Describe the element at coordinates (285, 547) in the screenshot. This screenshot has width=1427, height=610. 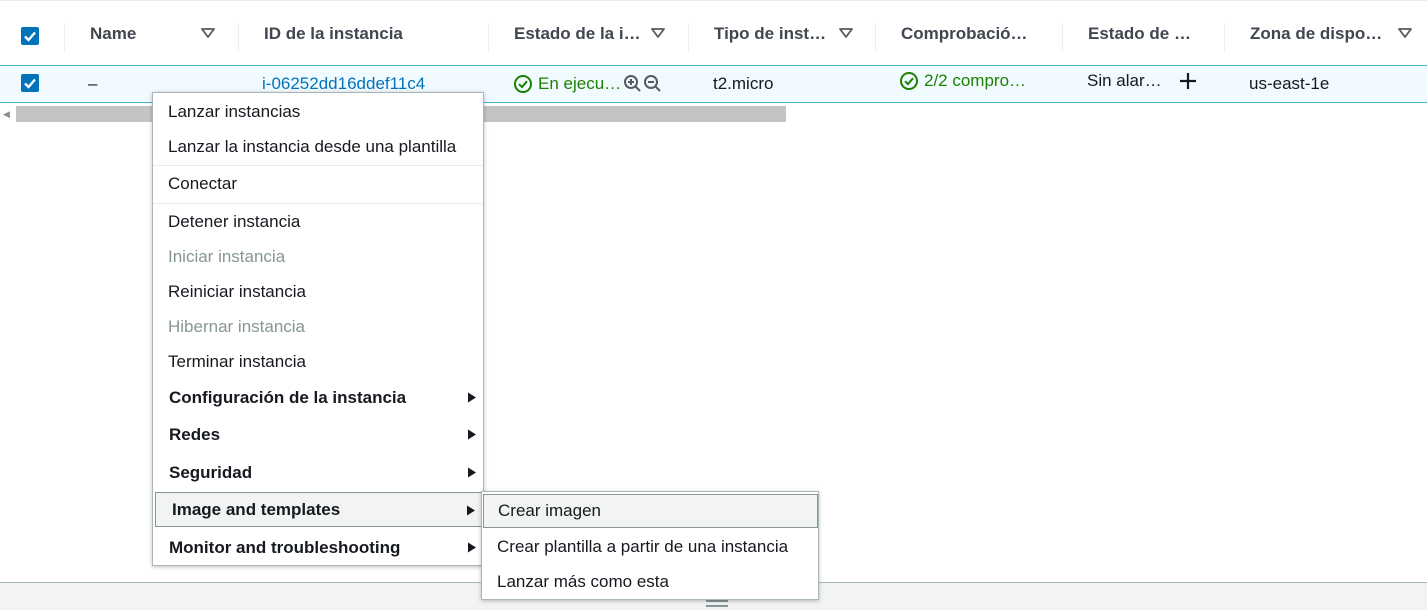
I see `menu-item-label: Monitor and troubleshooting` at that location.